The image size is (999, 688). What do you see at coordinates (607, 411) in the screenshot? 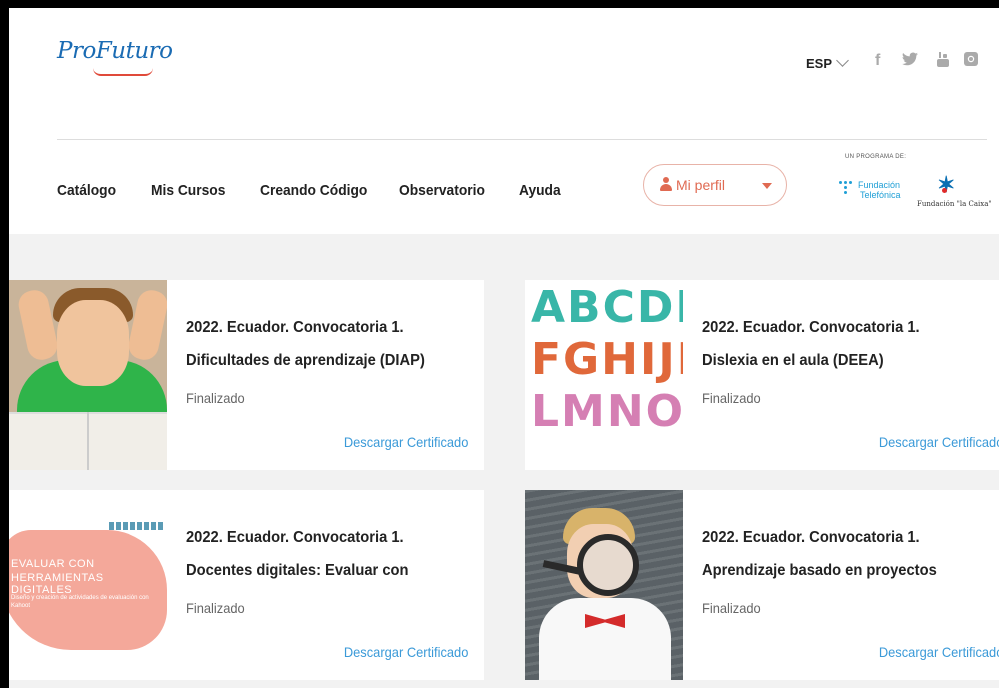
I see `thumb-letters-row: LMNOP` at bounding box center [607, 411].